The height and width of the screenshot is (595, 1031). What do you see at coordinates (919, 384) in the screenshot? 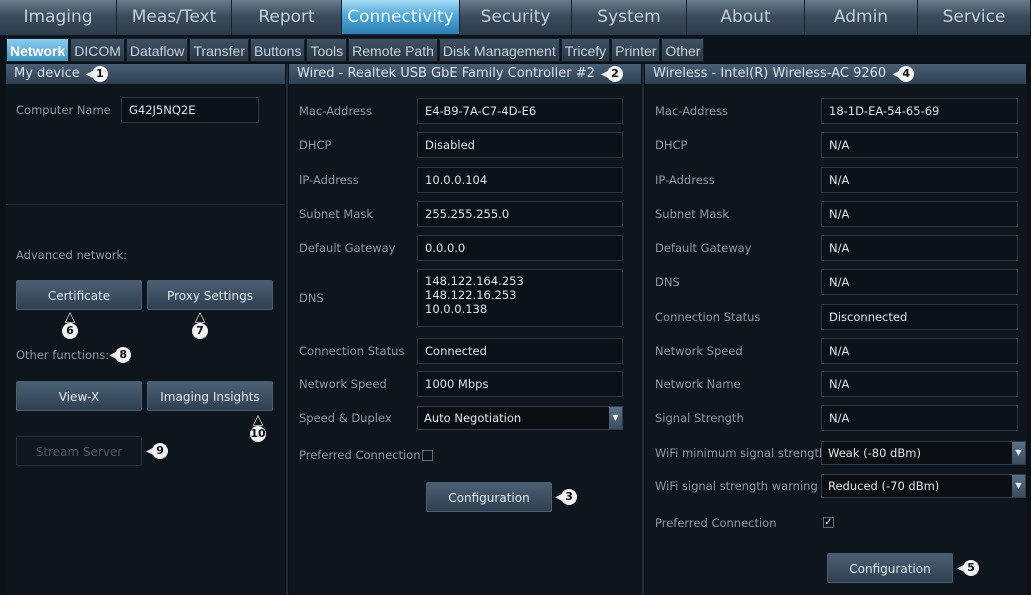
I see `wireless-name-field: N/A` at bounding box center [919, 384].